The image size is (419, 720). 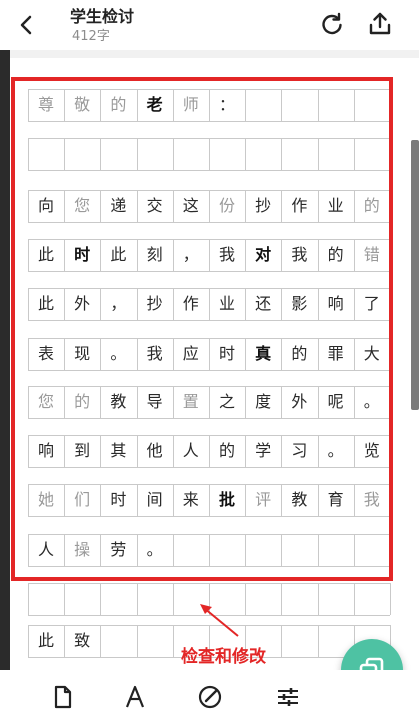 What do you see at coordinates (5, 360) in the screenshot?
I see `paper-shadow-edge` at bounding box center [5, 360].